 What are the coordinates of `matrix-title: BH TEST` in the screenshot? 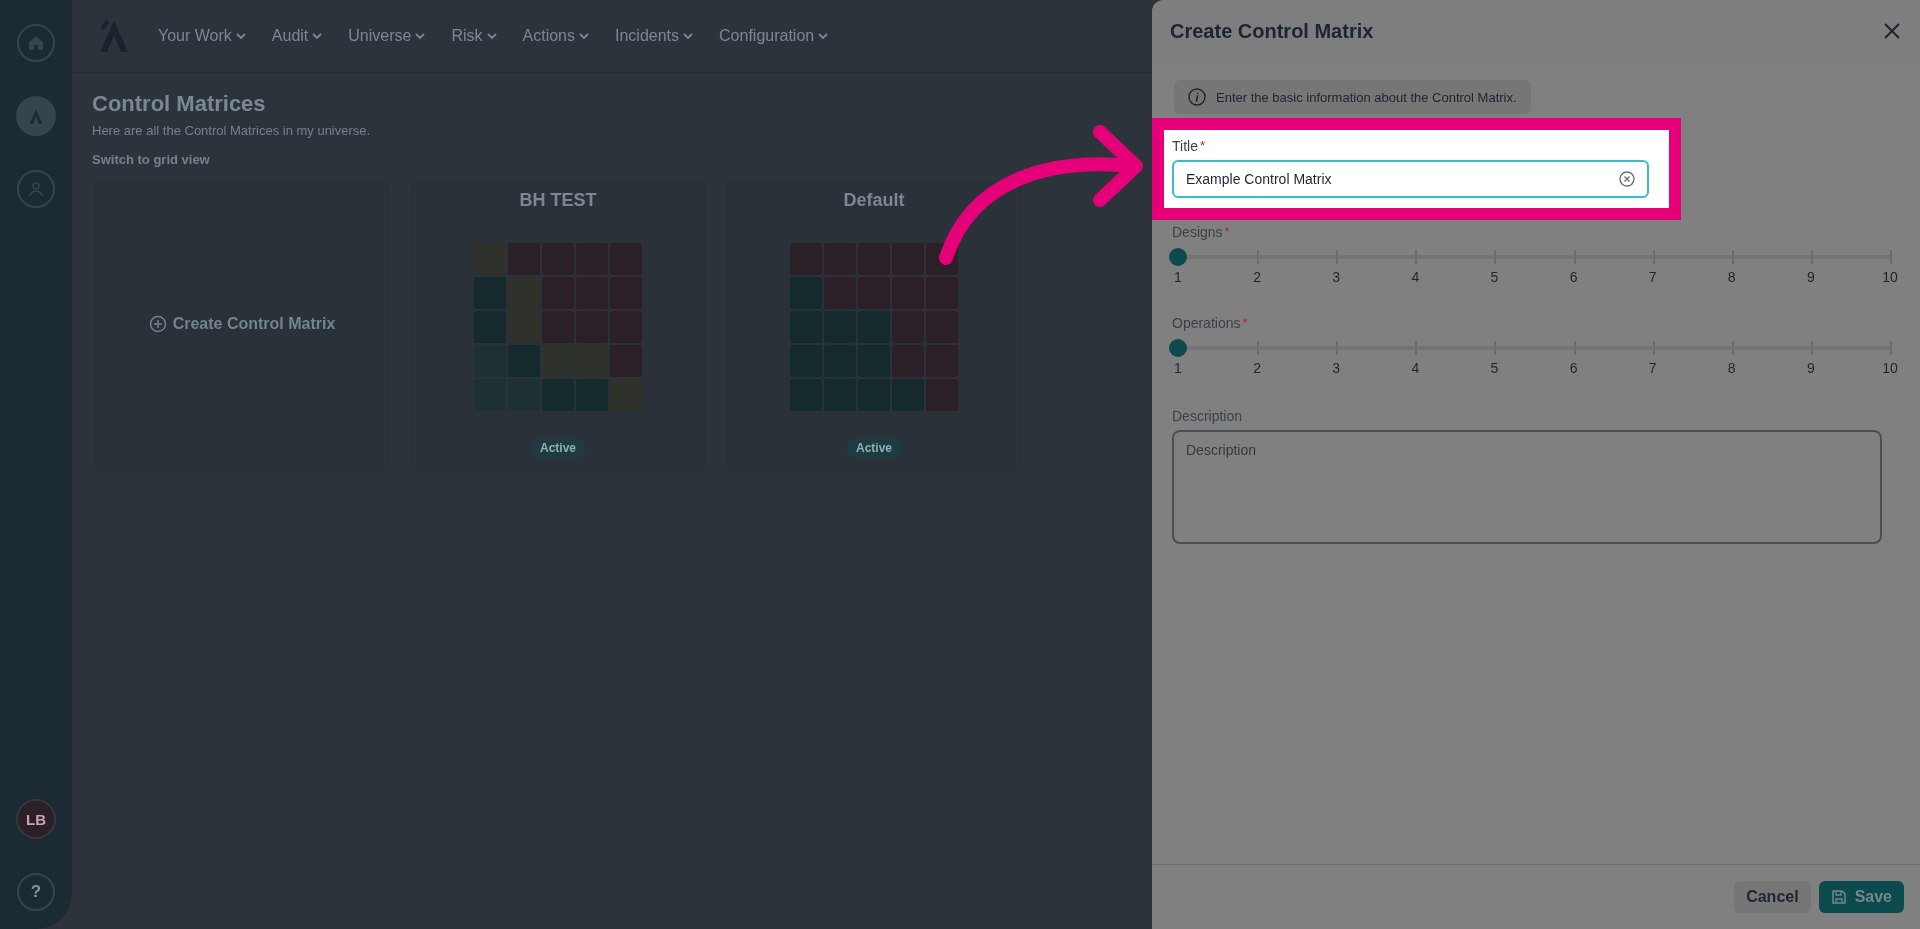 It's located at (558, 200).